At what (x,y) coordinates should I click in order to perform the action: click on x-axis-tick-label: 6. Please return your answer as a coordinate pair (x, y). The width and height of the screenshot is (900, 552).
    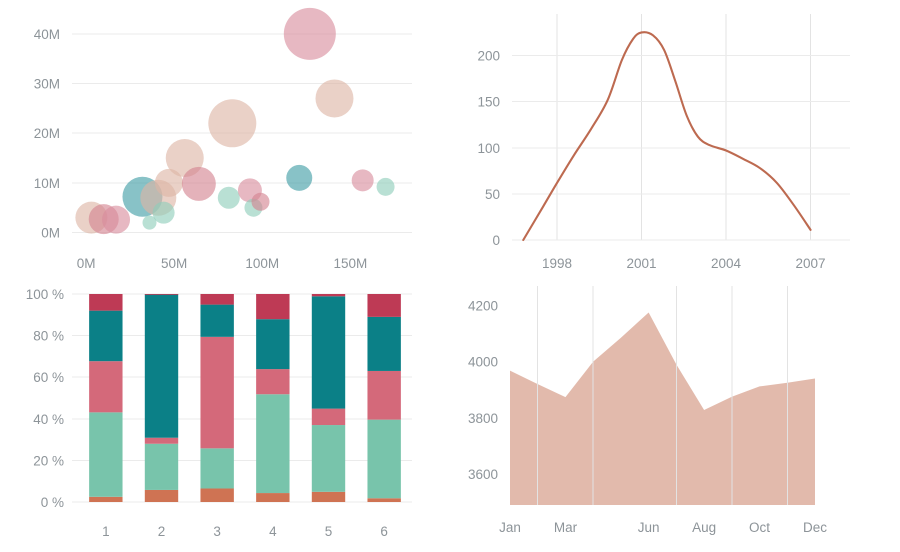
    Looking at the image, I should click on (384, 531).